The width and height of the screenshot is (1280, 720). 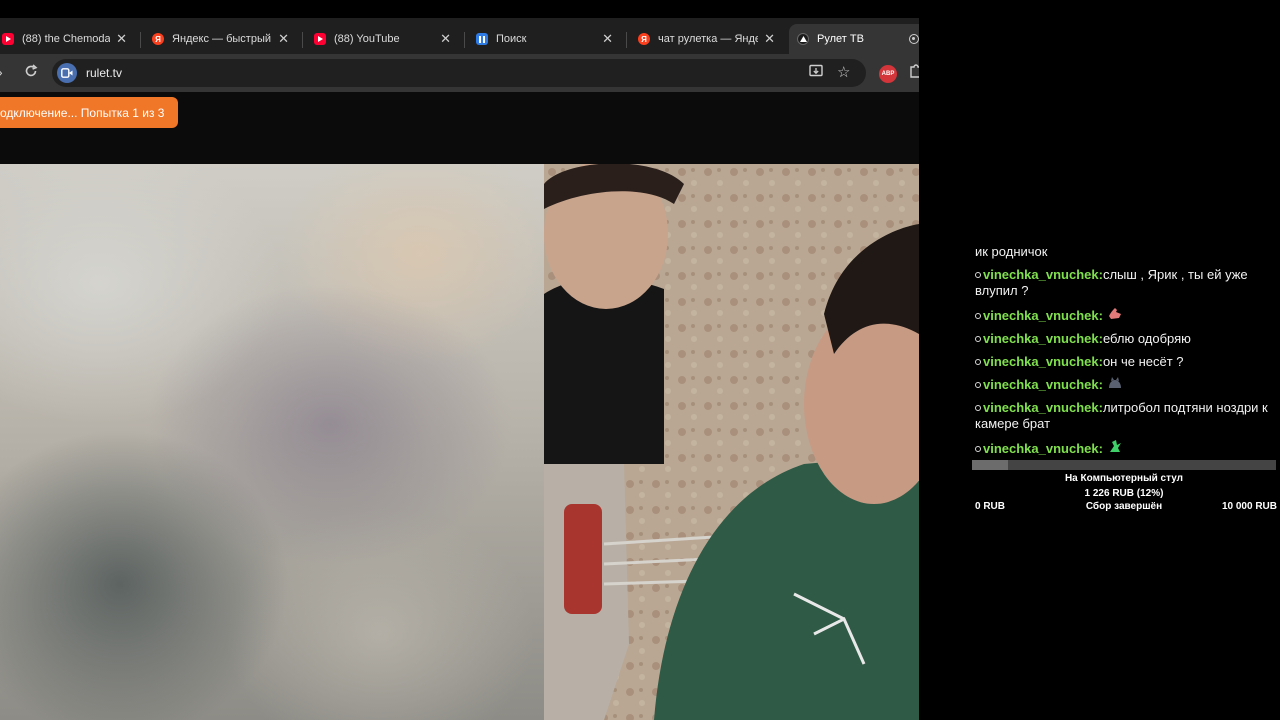 What do you see at coordinates (803, 39) in the screenshot?
I see `rulet-icon` at bounding box center [803, 39].